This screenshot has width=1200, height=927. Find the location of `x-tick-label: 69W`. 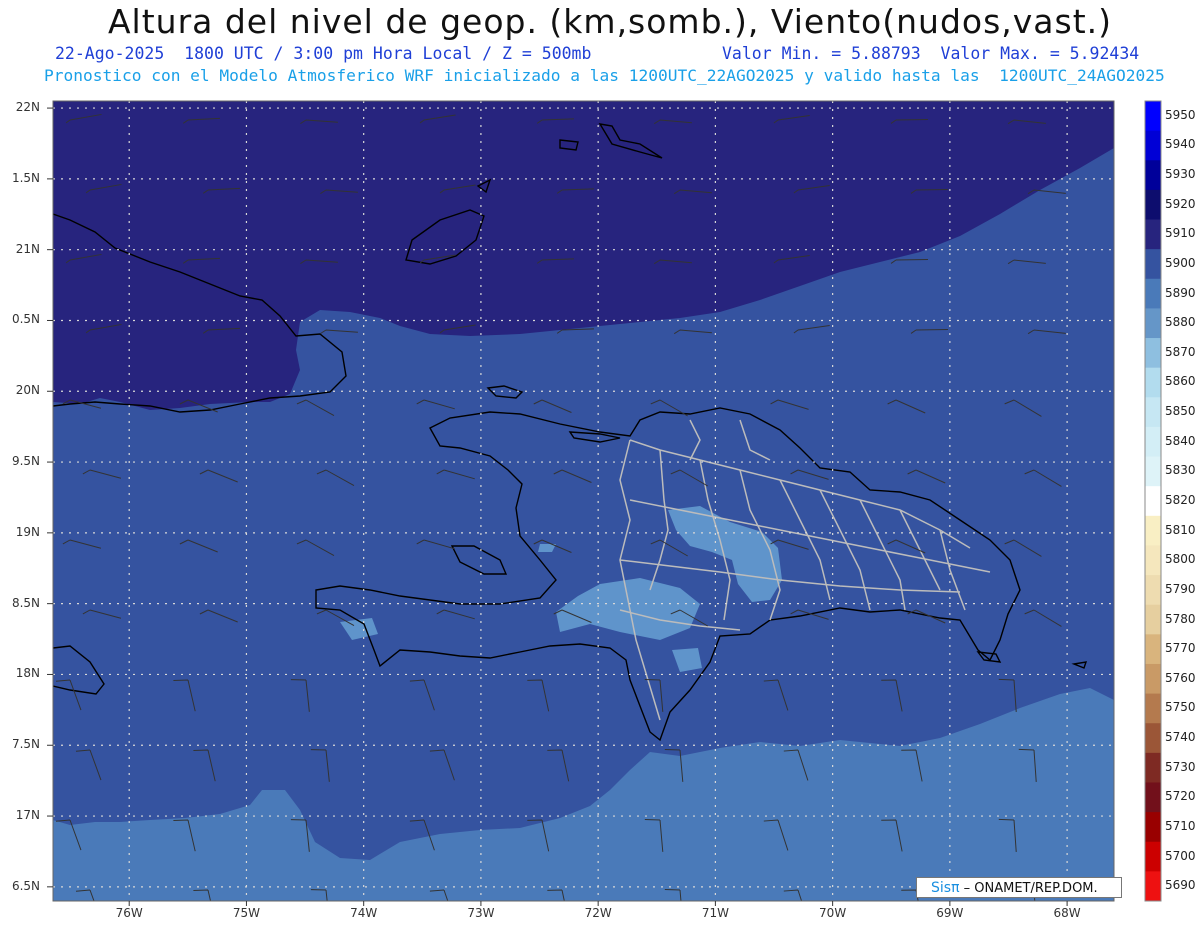

x-tick-label: 69W is located at coordinates (950, 913).